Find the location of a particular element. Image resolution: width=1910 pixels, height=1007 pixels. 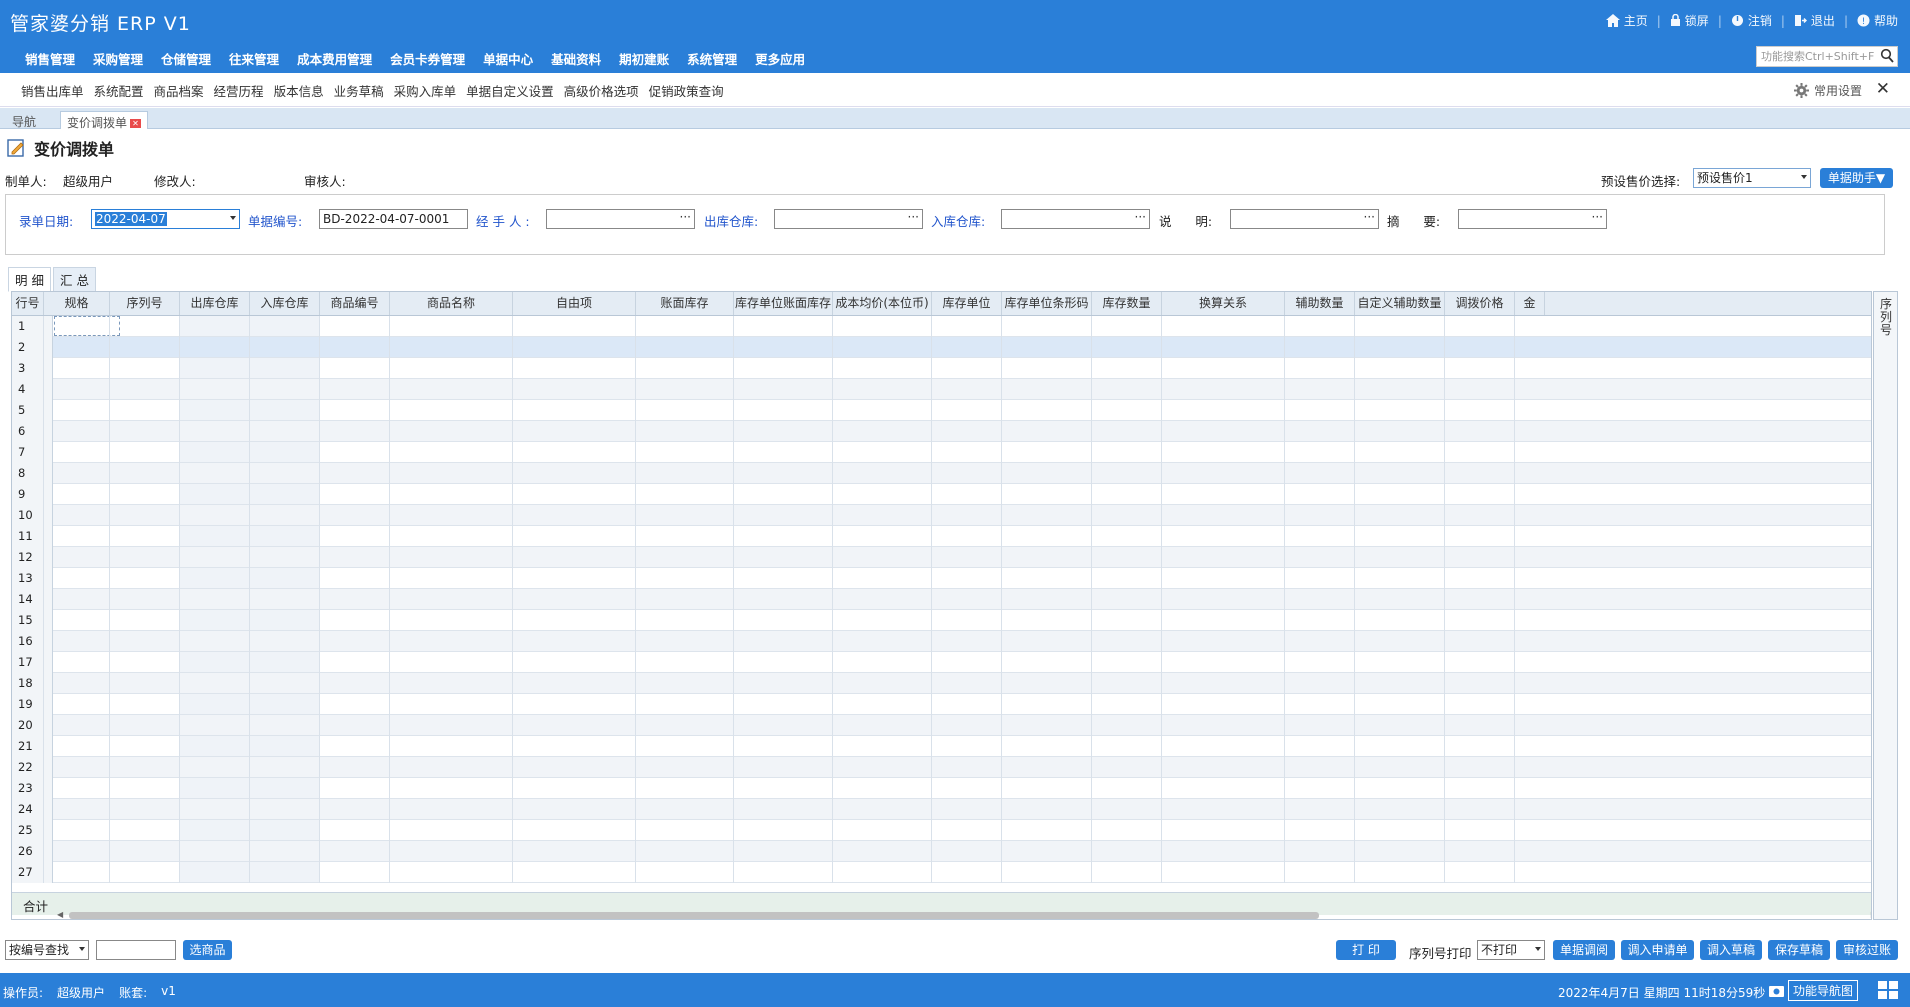

column-header: 序列号 is located at coordinates (145, 303).